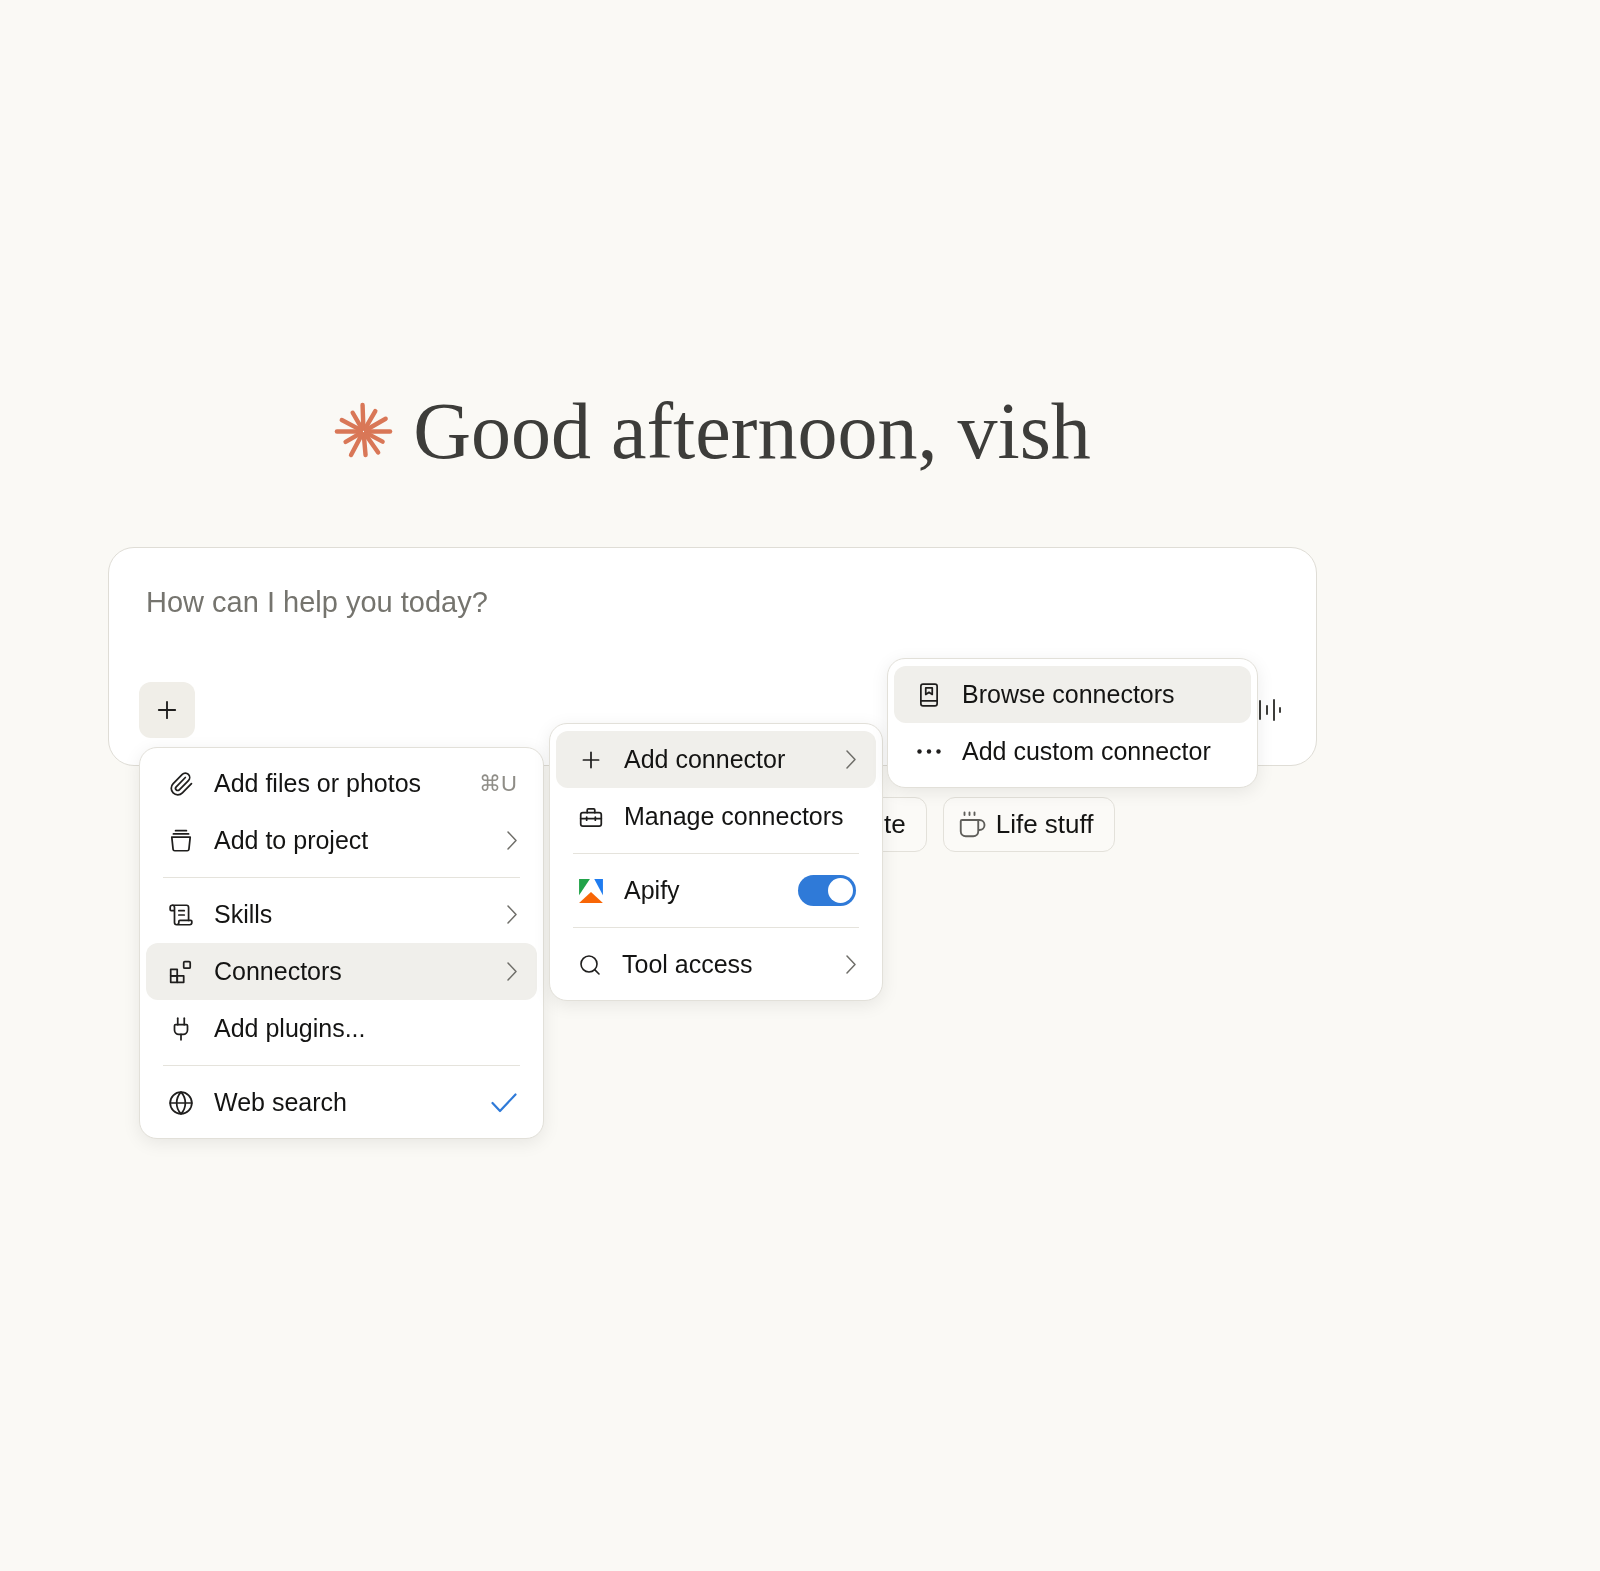 This screenshot has height=1571, width=1600. What do you see at coordinates (591, 890) in the screenshot?
I see `apify-logo-icon` at bounding box center [591, 890].